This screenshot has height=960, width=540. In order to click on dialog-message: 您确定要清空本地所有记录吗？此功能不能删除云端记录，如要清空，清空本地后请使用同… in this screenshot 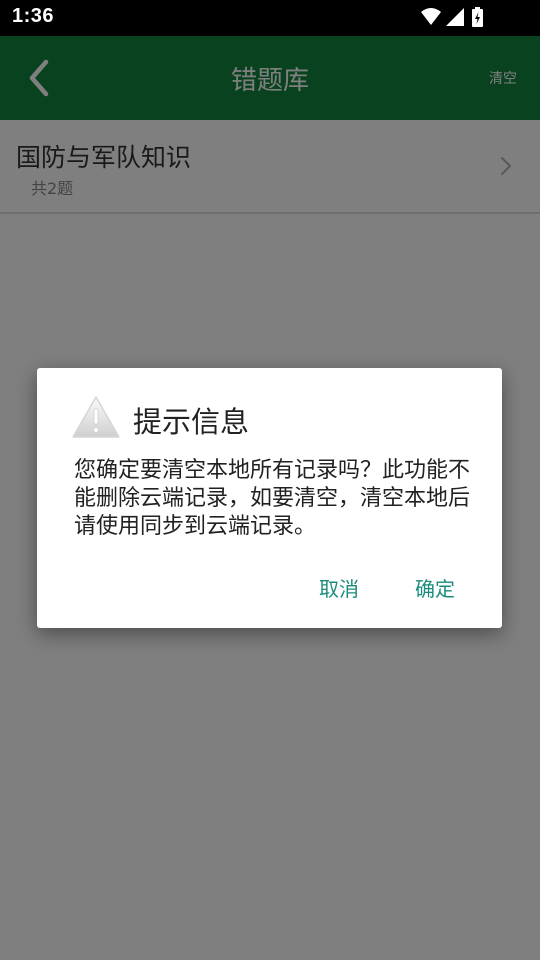, I will do `click(272, 498)`.